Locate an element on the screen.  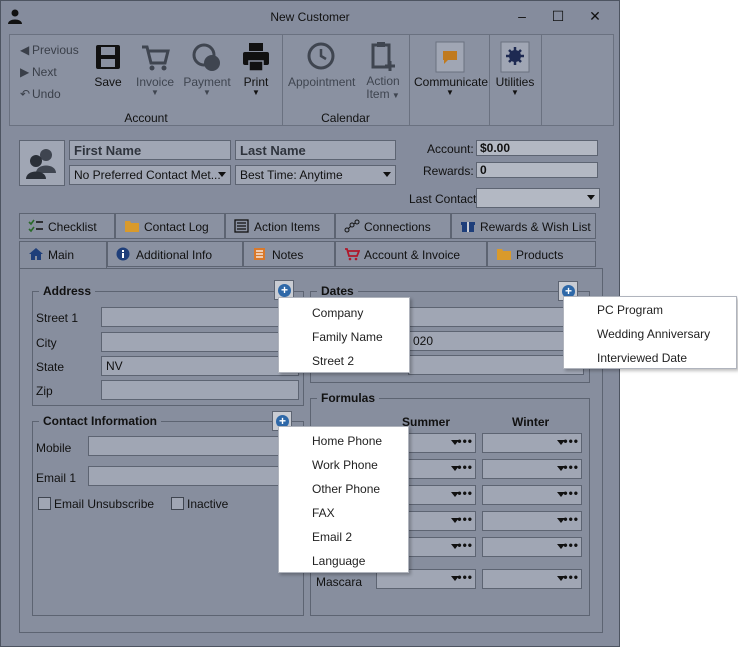
winter-select-4: ••• is located at coordinates (532, 521).